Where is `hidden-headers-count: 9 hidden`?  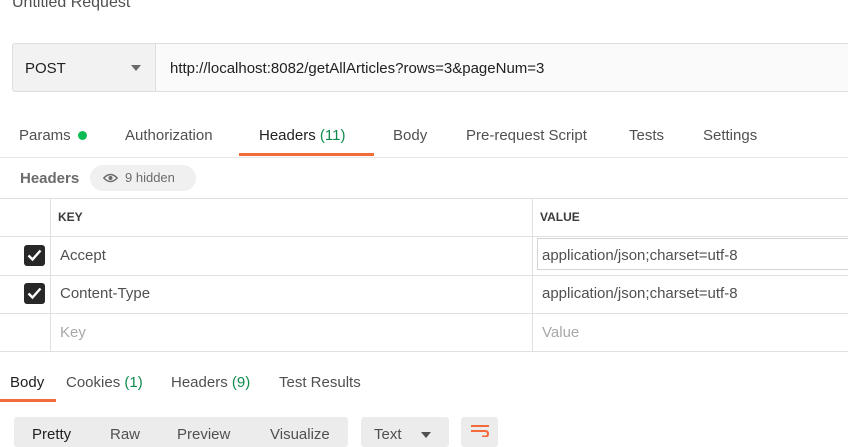
hidden-headers-count: 9 hidden is located at coordinates (150, 177).